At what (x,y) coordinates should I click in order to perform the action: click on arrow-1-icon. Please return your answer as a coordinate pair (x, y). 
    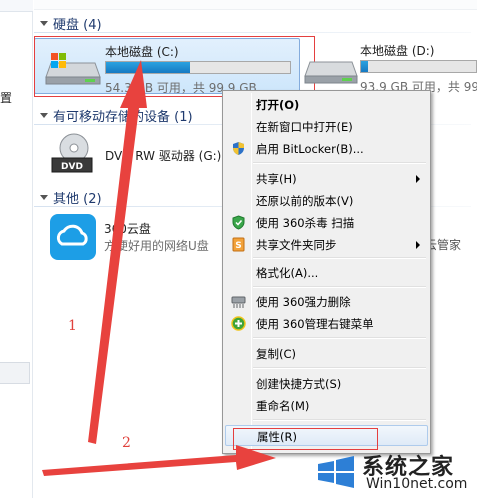
    Looking at the image, I should click on (117, 252).